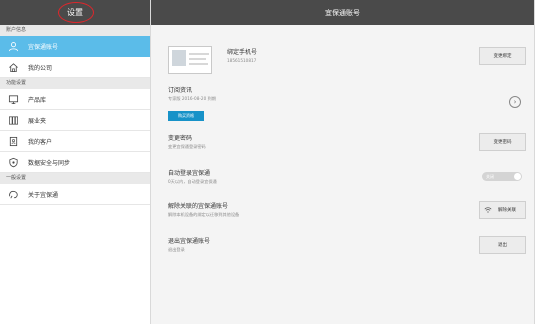  Describe the element at coordinates (75, 46) in the screenshot. I see `sidebar-item-account: 宜保通账号` at that location.